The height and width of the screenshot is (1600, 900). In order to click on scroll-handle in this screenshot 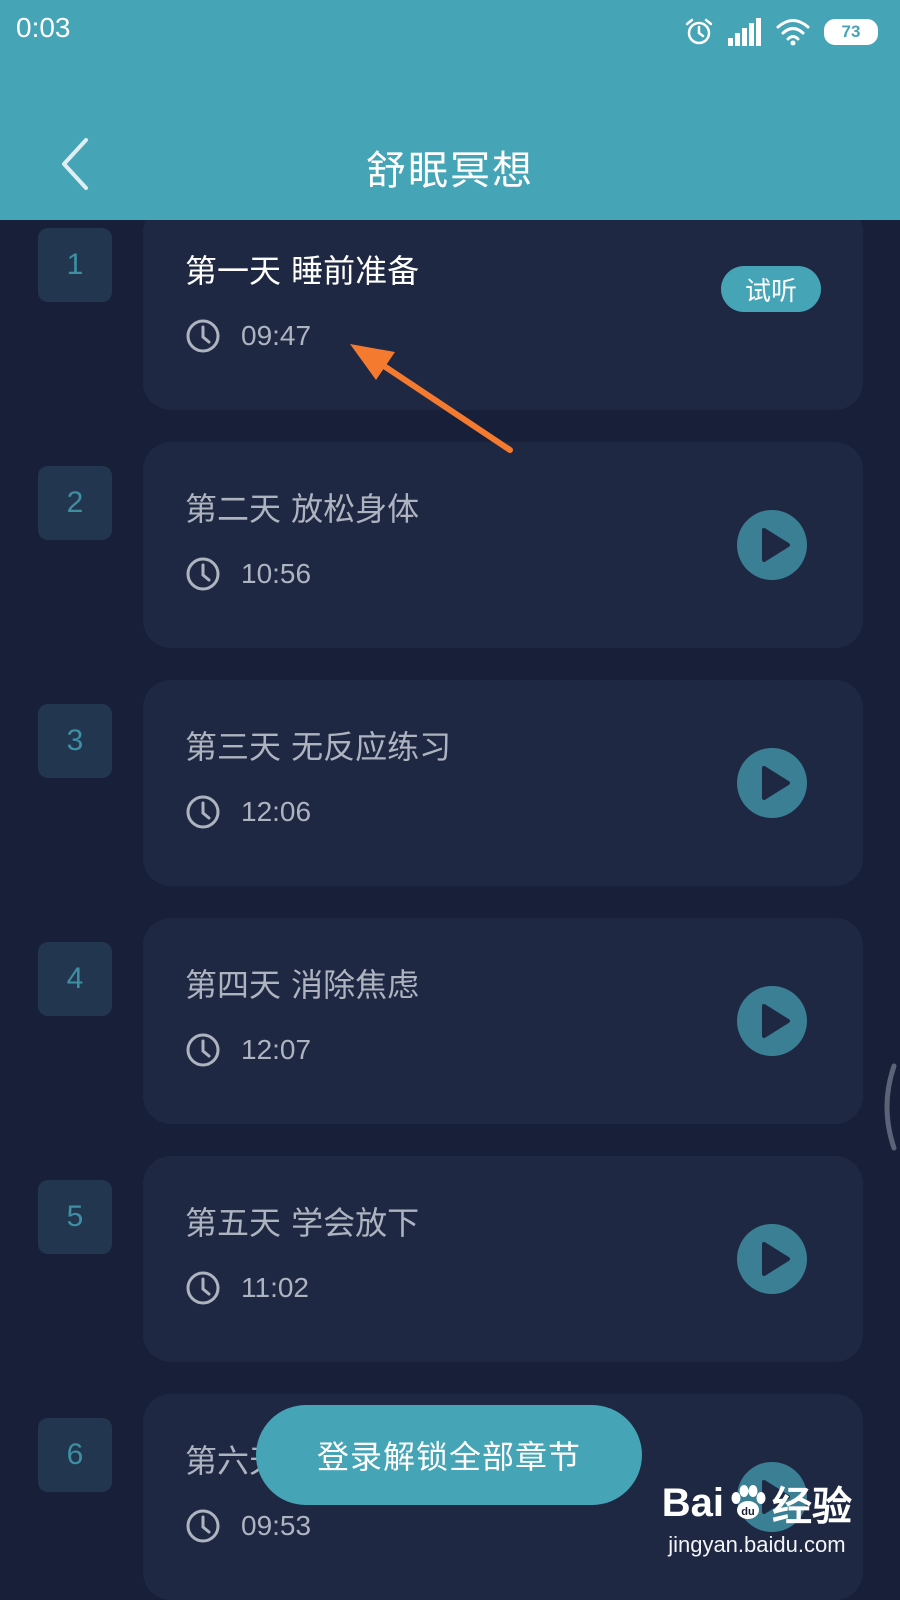, I will do `click(887, 1107)`.